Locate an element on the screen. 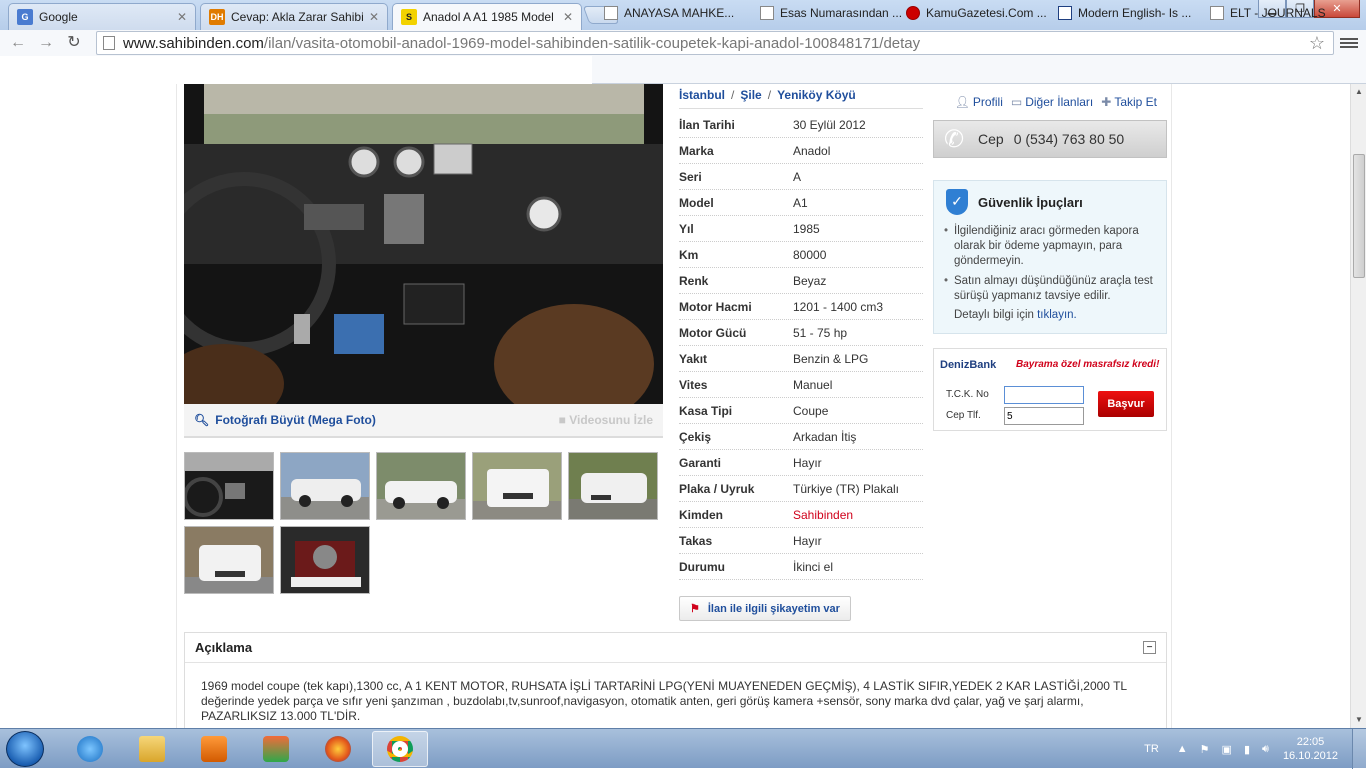 The width and height of the screenshot is (1366, 769). detail-key: Km is located at coordinates (689, 254).